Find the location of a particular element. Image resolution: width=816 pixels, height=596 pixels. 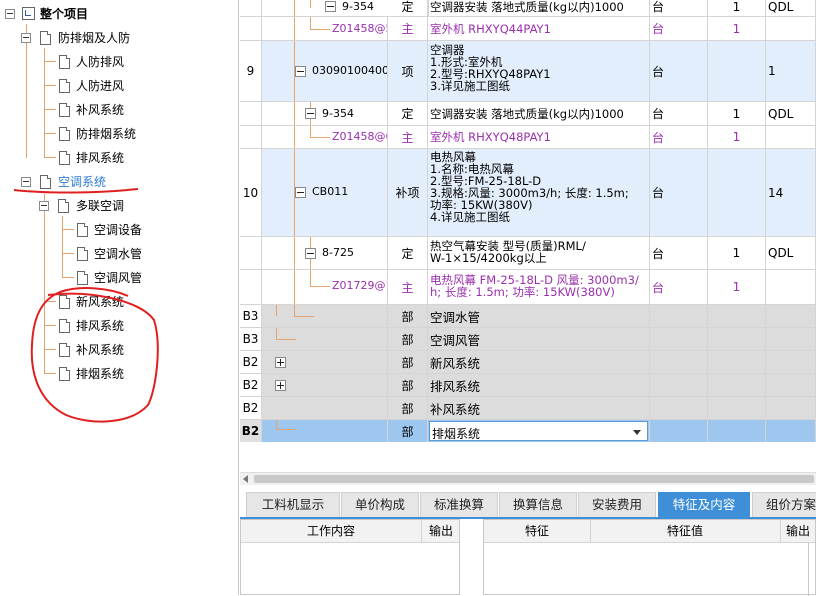

table-row: B3 部 空调水管 is located at coordinates (528, 316).